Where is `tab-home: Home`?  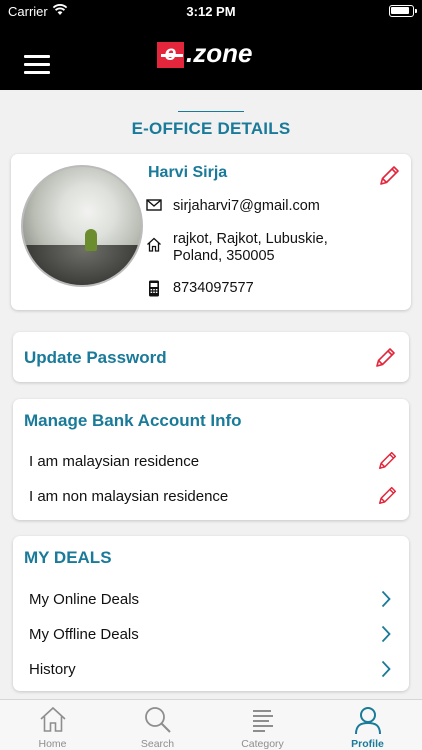
tab-home: Home is located at coordinates (52, 725).